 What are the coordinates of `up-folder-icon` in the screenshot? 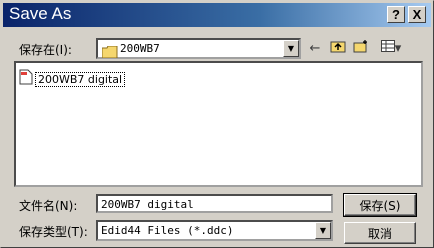 It's located at (338, 48).